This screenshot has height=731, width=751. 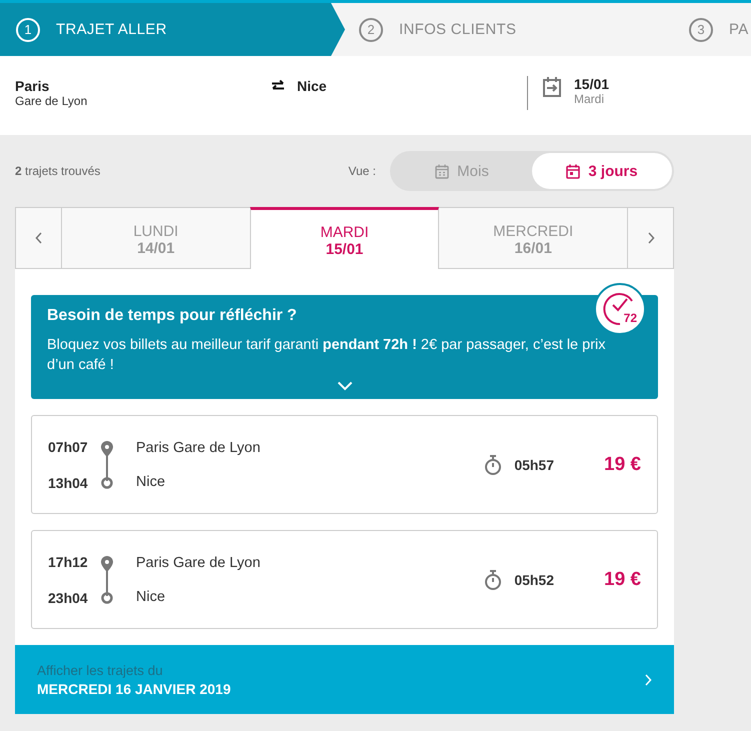 I want to click on day-name: MERCREDI, so click(x=533, y=231).